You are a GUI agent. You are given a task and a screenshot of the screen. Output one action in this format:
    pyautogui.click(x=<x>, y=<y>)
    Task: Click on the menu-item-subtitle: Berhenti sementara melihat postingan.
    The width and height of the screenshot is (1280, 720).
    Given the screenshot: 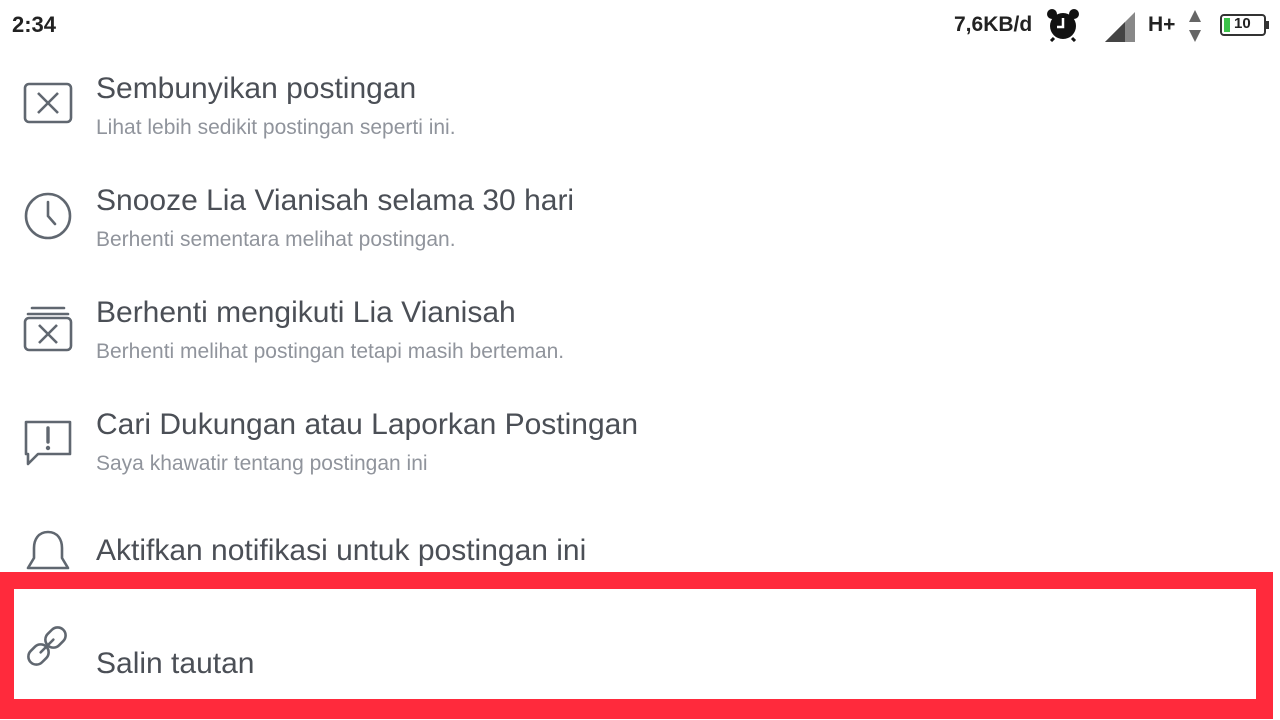 What is the action you would take?
    pyautogui.click(x=276, y=239)
    